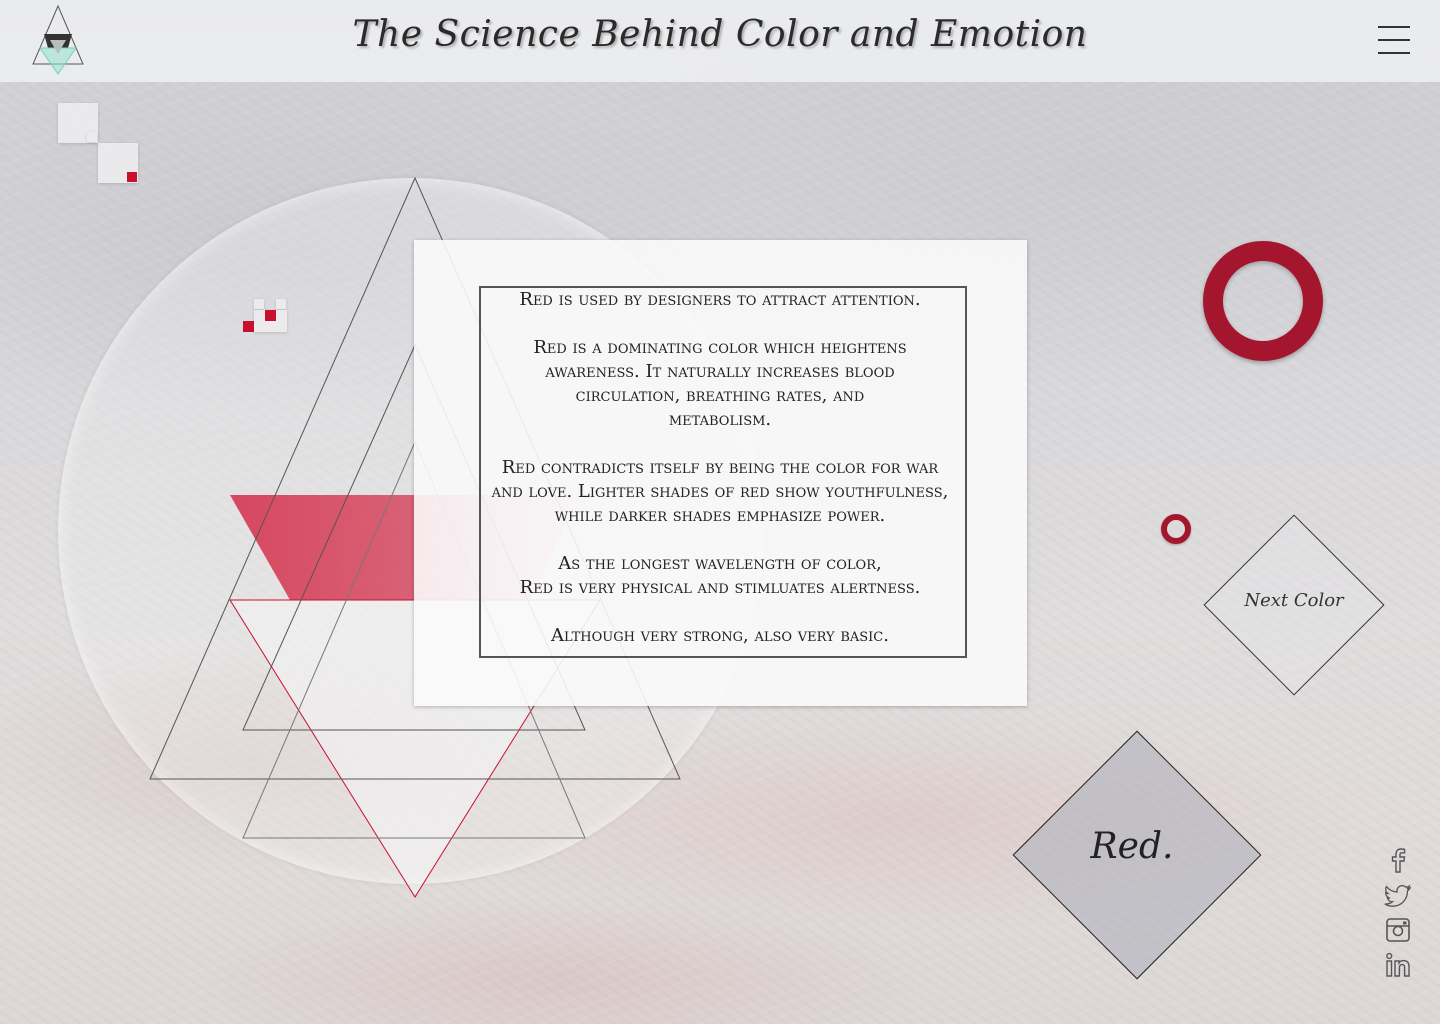 This screenshot has height=1024, width=1440. I want to click on facebook-icon, so click(1398, 860).